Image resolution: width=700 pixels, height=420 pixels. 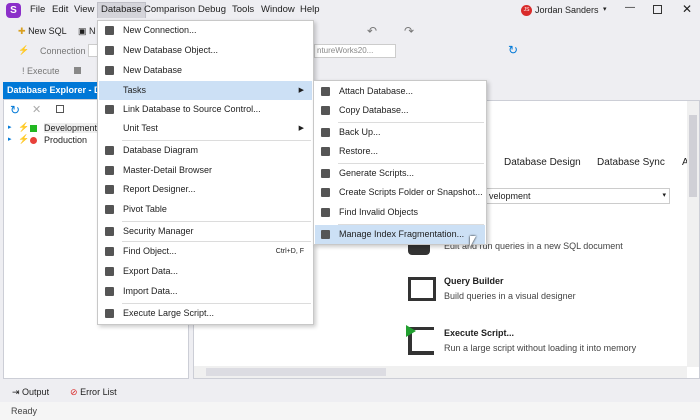 What do you see at coordinates (577, 196) in the screenshot?
I see `connection-select: velopment ▾` at bounding box center [577, 196].